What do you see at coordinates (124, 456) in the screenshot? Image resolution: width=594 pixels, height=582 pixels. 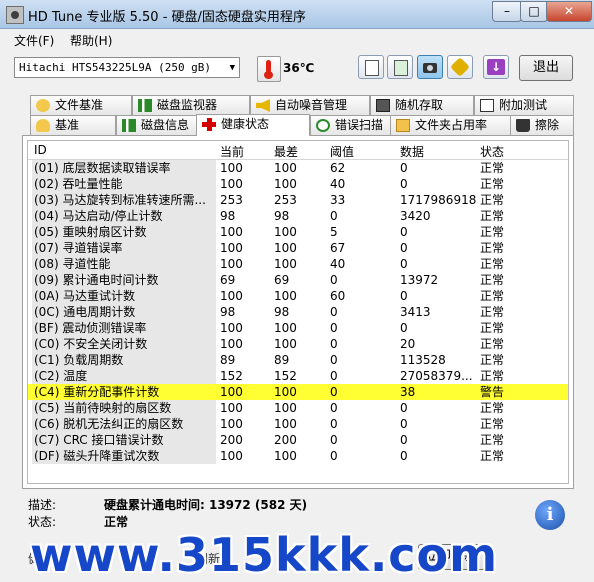 I see `row-name: (DF) 磁头升降重试次数` at bounding box center [124, 456].